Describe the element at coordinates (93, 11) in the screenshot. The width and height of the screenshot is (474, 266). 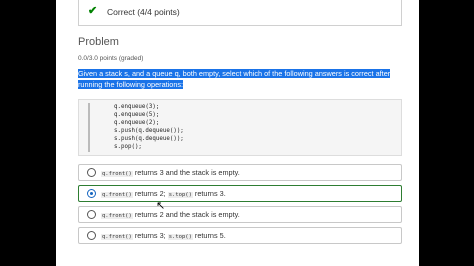
I see `checkmark-icon: ✔` at that location.